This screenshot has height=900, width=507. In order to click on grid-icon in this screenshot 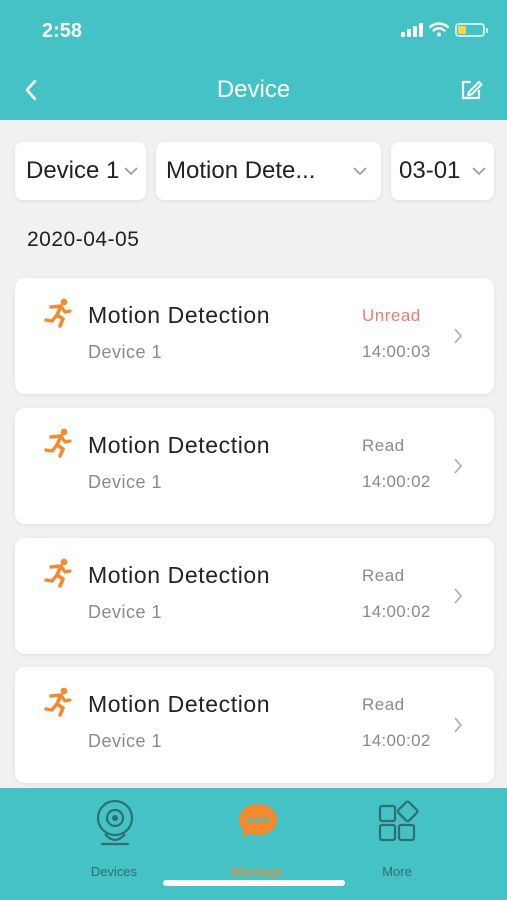, I will do `click(398, 821)`.